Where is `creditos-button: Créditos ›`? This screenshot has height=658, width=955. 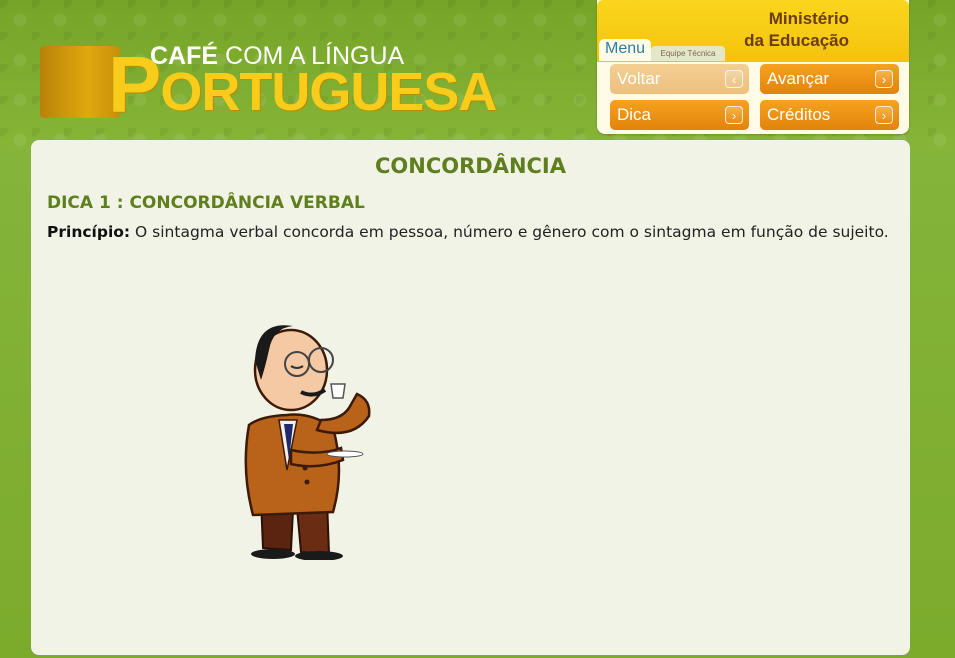 creditos-button: Créditos › is located at coordinates (829, 115).